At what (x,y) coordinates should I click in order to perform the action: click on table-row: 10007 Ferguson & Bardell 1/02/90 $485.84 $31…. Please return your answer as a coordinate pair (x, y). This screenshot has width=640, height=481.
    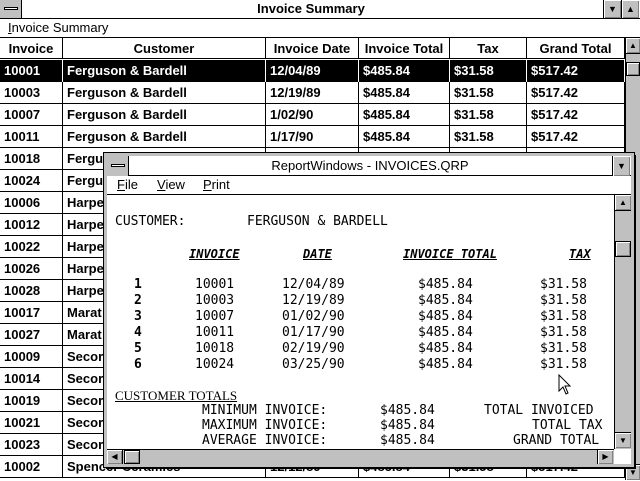
    Looking at the image, I should click on (312, 115).